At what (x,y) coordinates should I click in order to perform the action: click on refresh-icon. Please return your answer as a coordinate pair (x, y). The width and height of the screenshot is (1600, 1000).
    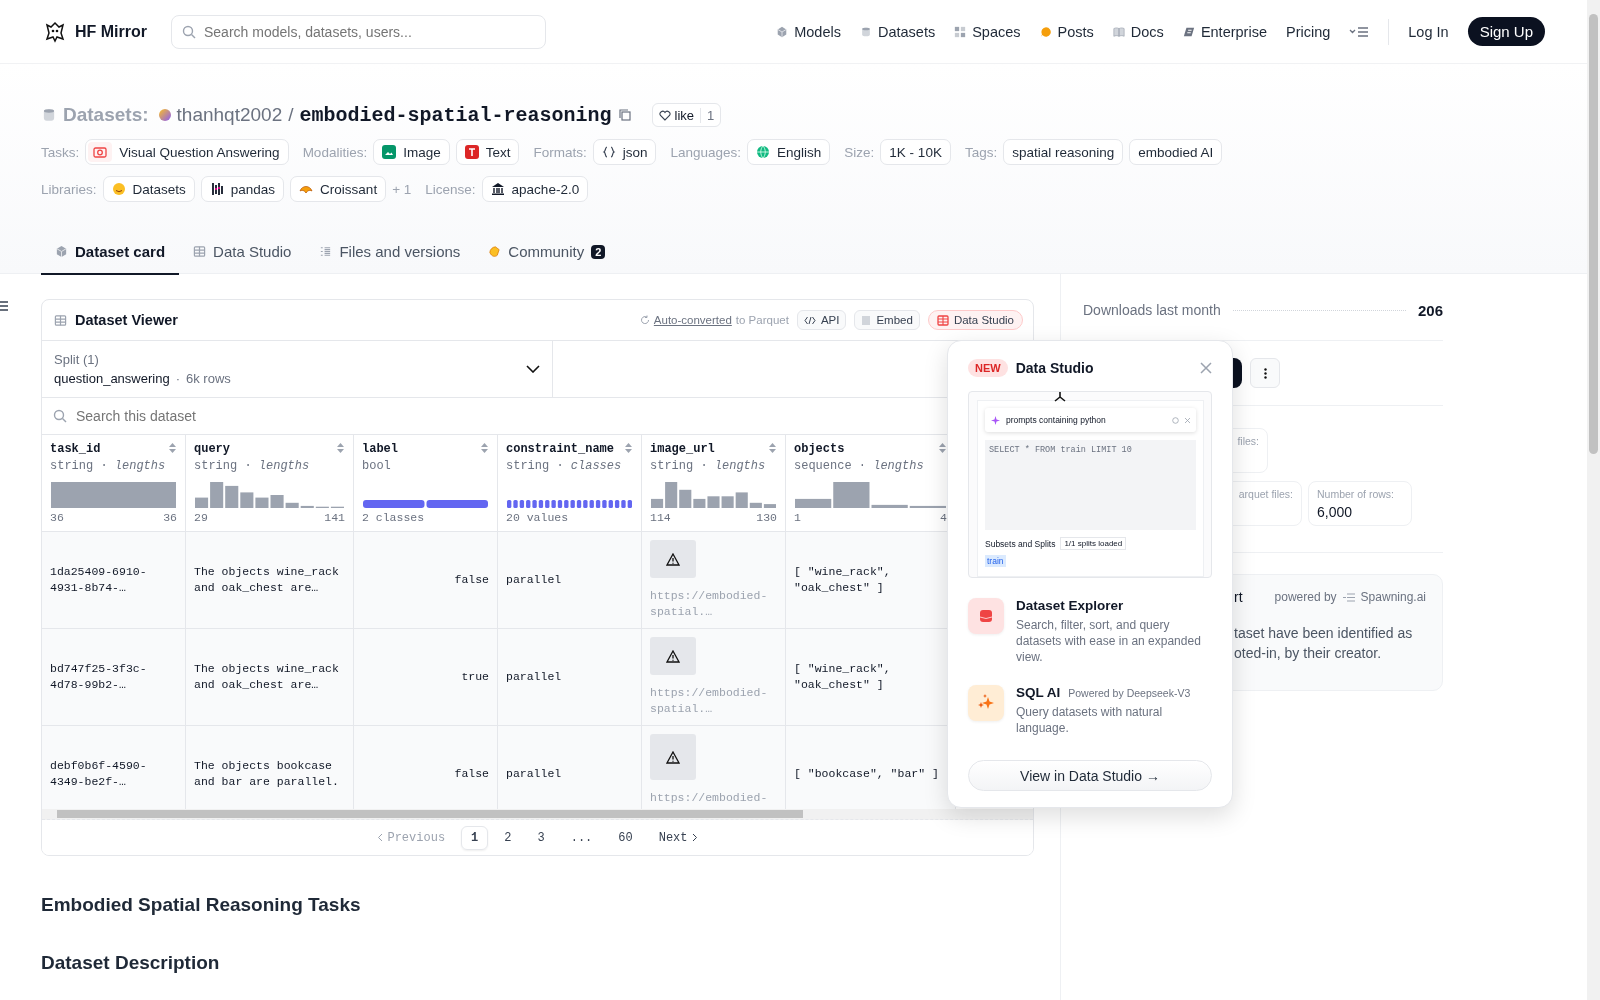
    Looking at the image, I should click on (644, 320).